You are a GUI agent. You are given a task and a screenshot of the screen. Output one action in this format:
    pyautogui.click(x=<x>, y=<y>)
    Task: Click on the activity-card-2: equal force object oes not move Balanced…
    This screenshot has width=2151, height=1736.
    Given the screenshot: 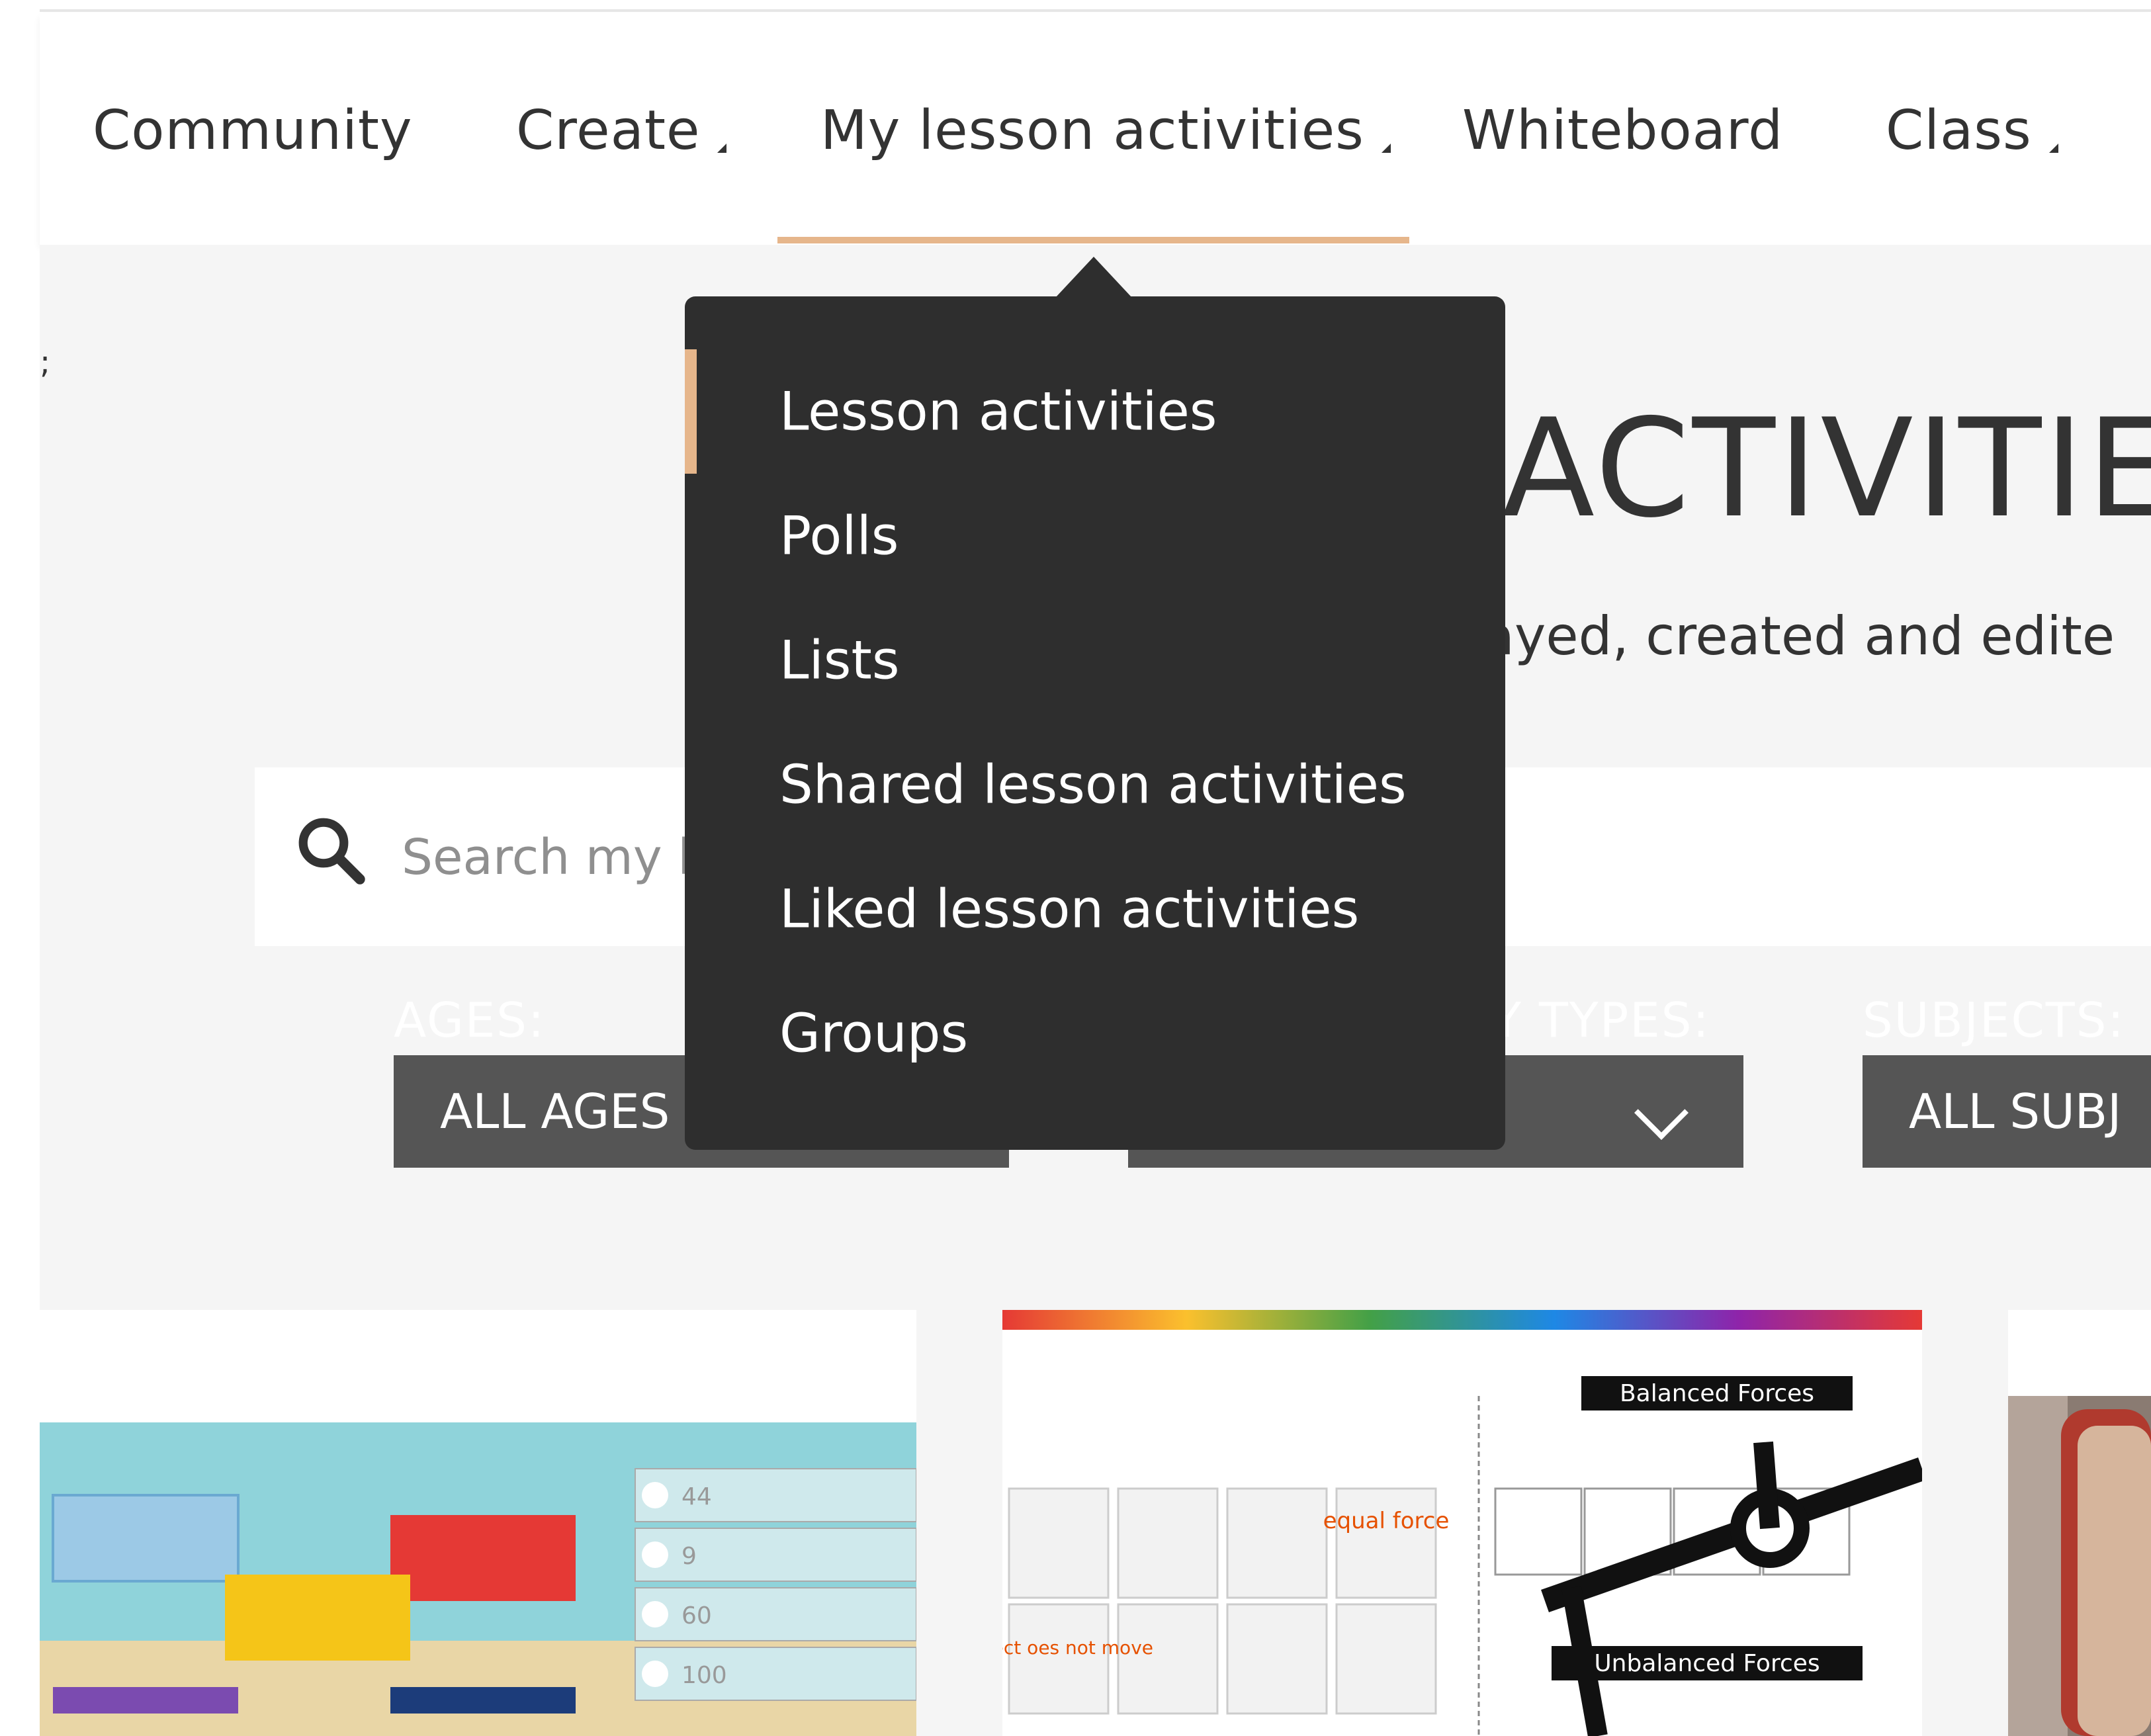 What is the action you would take?
    pyautogui.click(x=1462, y=1523)
    